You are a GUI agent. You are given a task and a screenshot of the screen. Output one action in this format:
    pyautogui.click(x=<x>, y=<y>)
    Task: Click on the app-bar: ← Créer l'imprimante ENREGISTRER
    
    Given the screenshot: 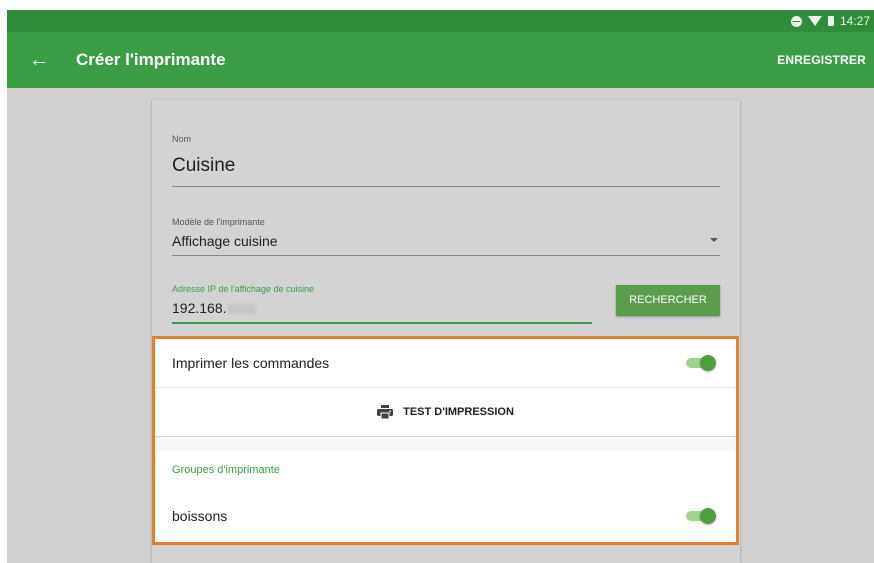 What is the action you would take?
    pyautogui.click(x=440, y=60)
    